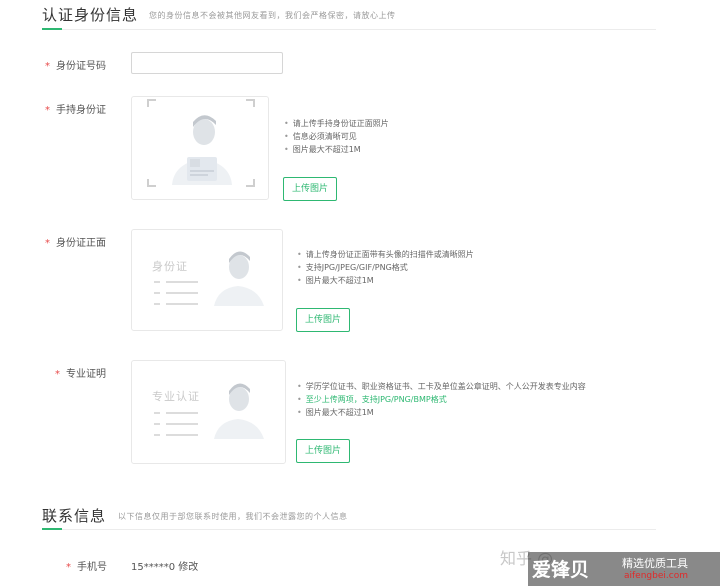 This screenshot has width=720, height=586. Describe the element at coordinates (86, 374) in the screenshot. I see `professional-cert-label-text: 专业证明` at that location.